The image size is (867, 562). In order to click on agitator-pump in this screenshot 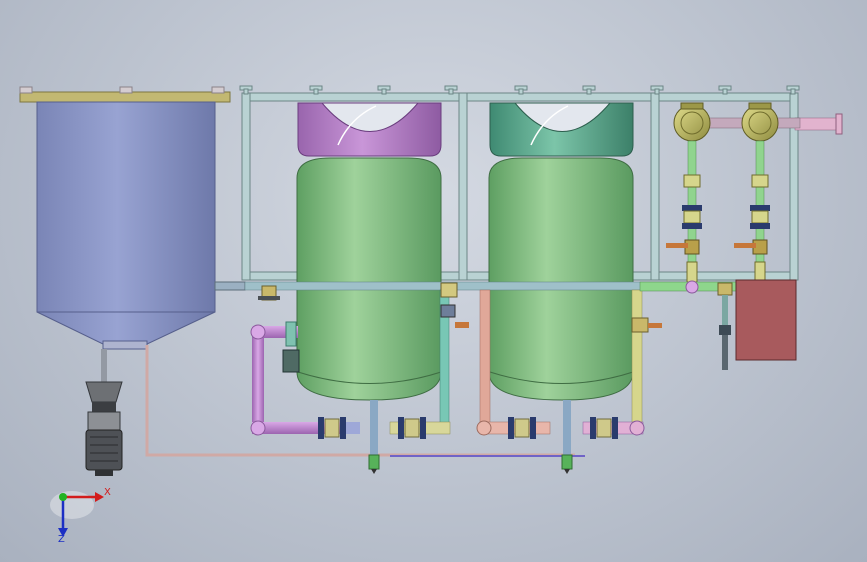, I will do `click(104, 412)`.